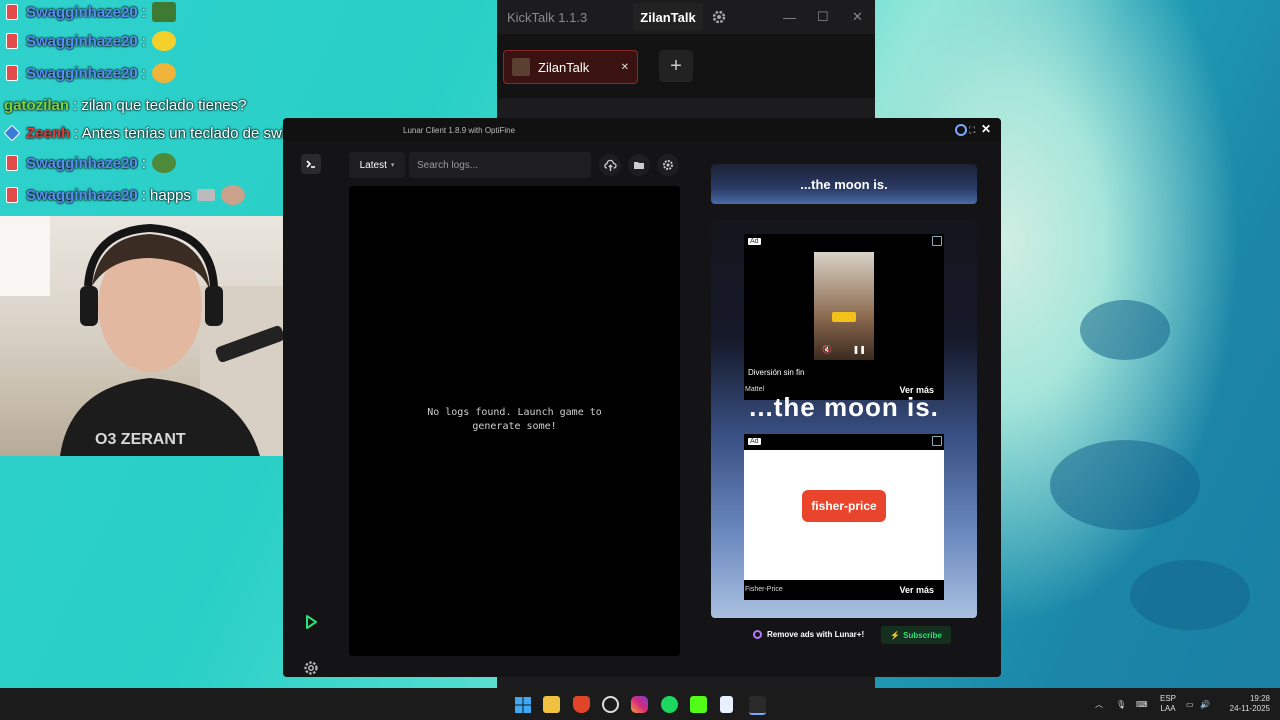  What do you see at coordinates (140, 439) in the screenshot?
I see `svg-text: O3 ZERANT` at bounding box center [140, 439].